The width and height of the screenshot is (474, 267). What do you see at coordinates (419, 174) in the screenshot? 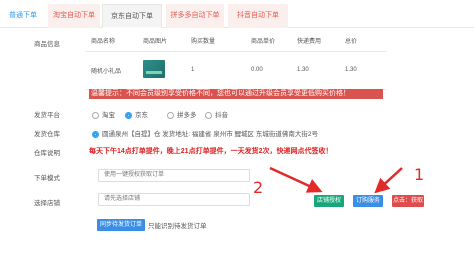
I see `annotation-number-1: 1` at bounding box center [419, 174].